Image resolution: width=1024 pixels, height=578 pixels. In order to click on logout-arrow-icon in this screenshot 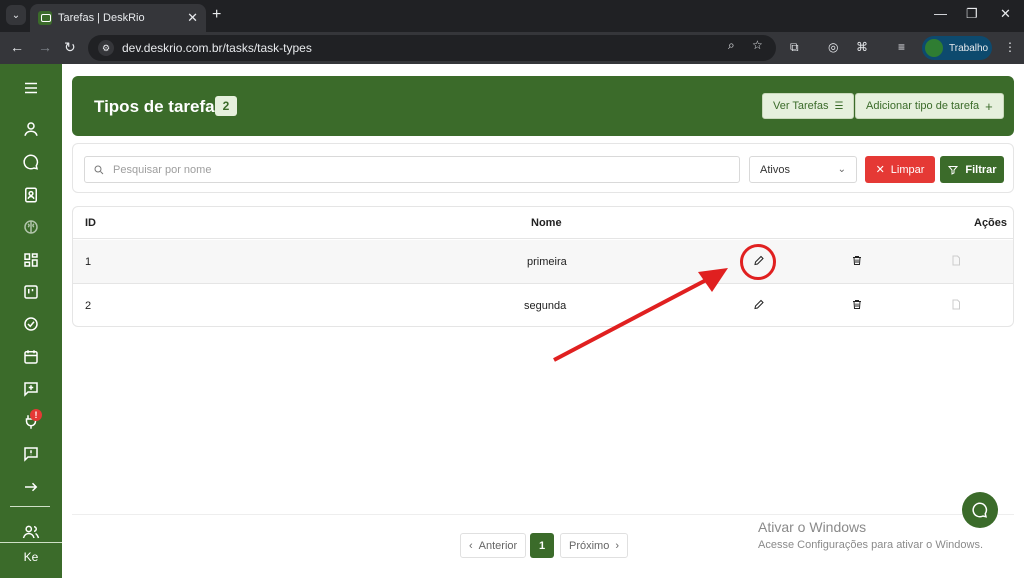, I will do `click(31, 487)`.